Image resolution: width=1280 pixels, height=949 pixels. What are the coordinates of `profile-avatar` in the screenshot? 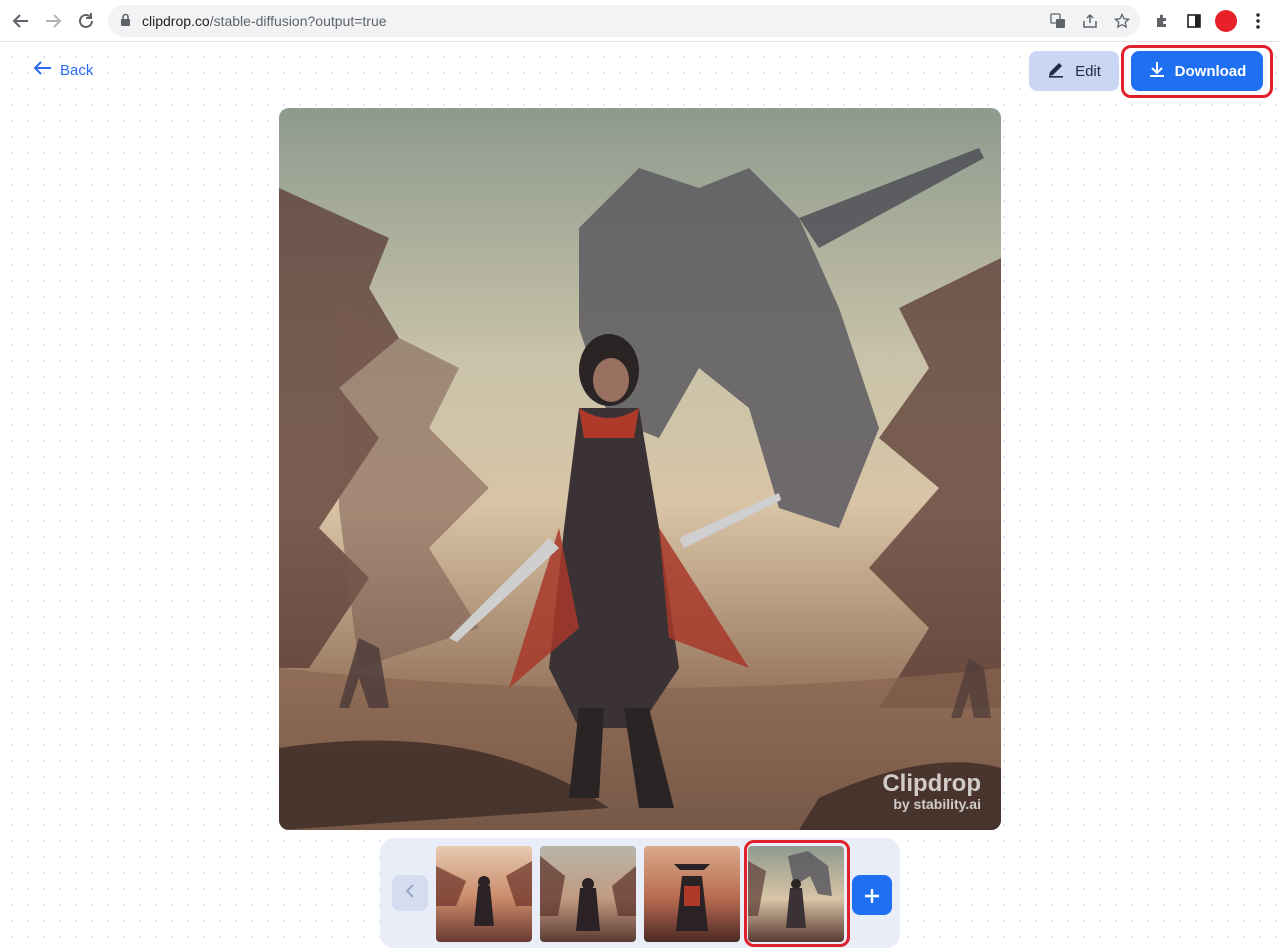 It's located at (1226, 21).